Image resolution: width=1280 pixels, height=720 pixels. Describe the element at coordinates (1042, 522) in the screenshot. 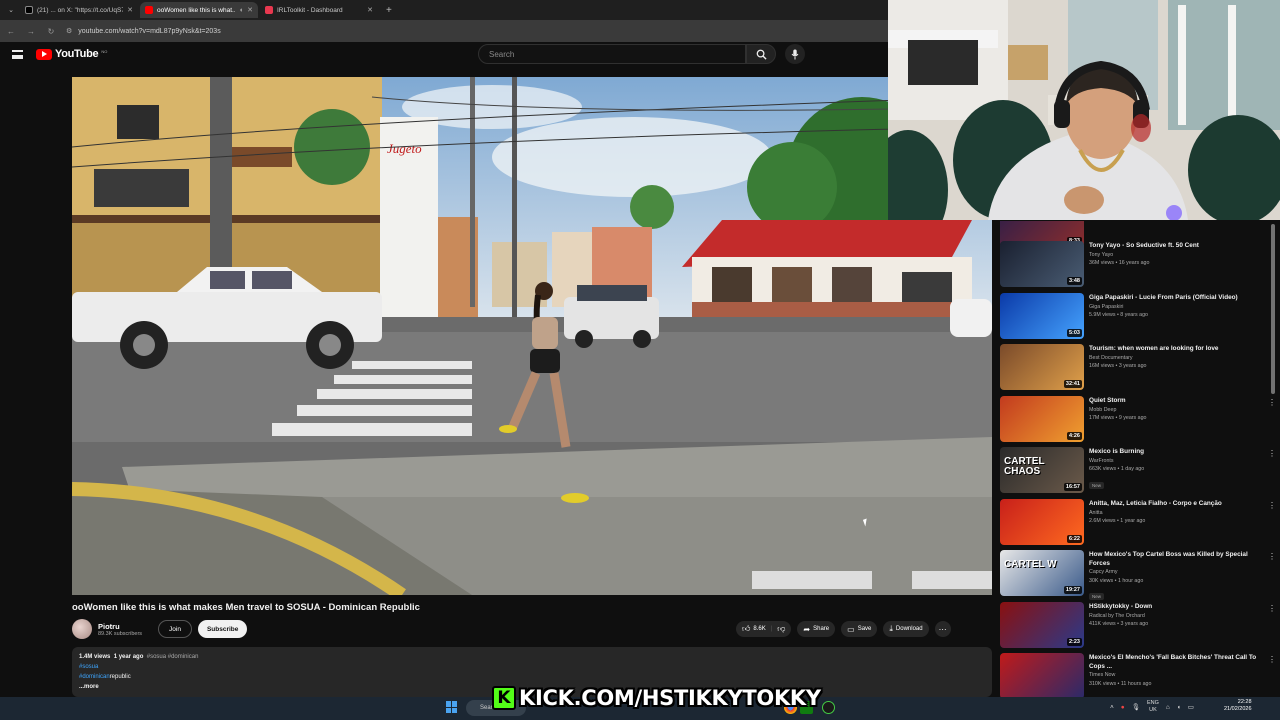

I see `video-thumbnail: 6:22` at that location.